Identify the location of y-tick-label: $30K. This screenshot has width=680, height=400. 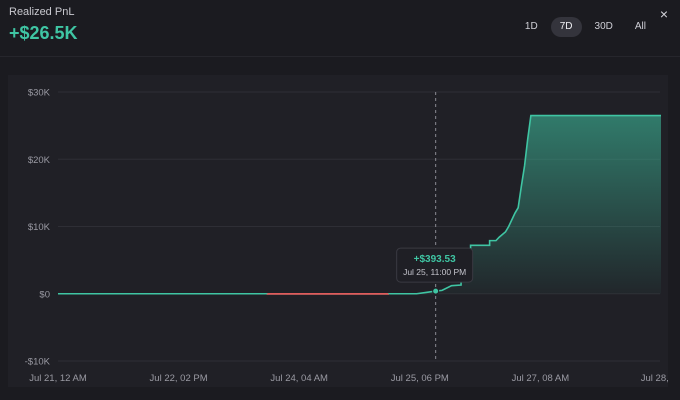
(39, 93).